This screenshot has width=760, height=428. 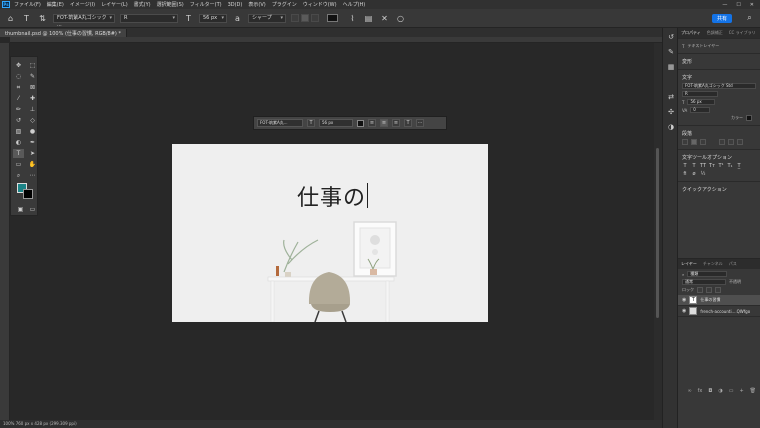 I want to click on pen-tool-icon: ✒, so click(x=32, y=142).